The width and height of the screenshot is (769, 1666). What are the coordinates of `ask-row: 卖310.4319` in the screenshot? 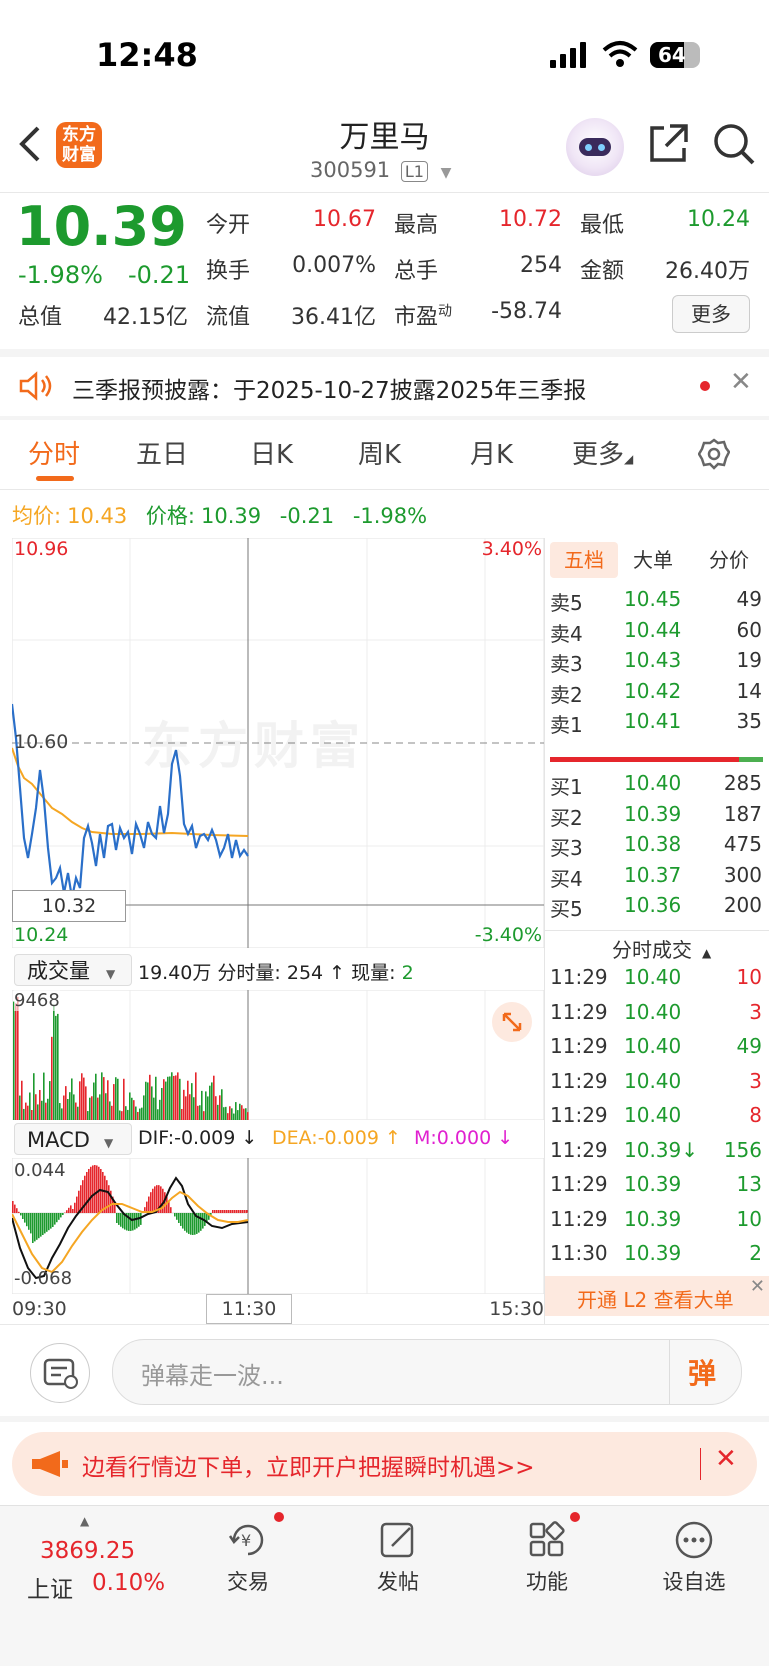 It's located at (656, 663).